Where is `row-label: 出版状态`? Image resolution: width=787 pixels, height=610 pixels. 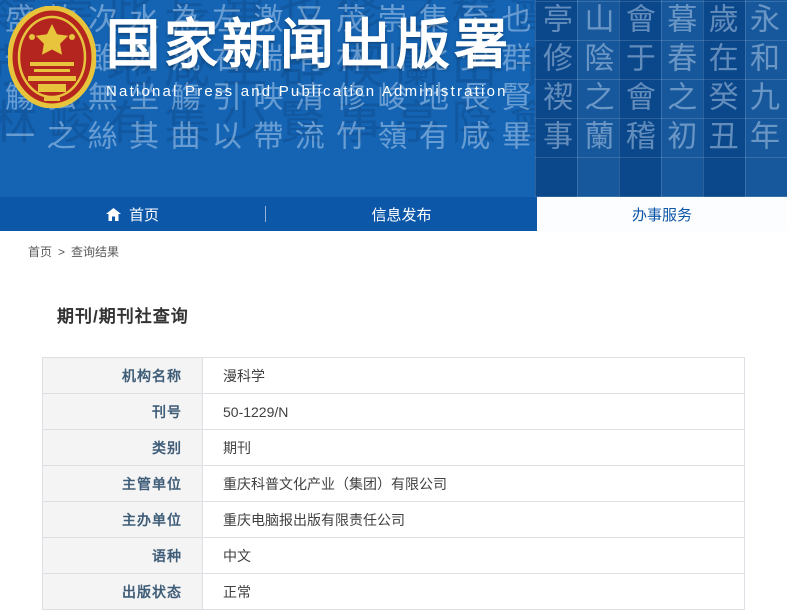 row-label: 出版状态 is located at coordinates (122, 591).